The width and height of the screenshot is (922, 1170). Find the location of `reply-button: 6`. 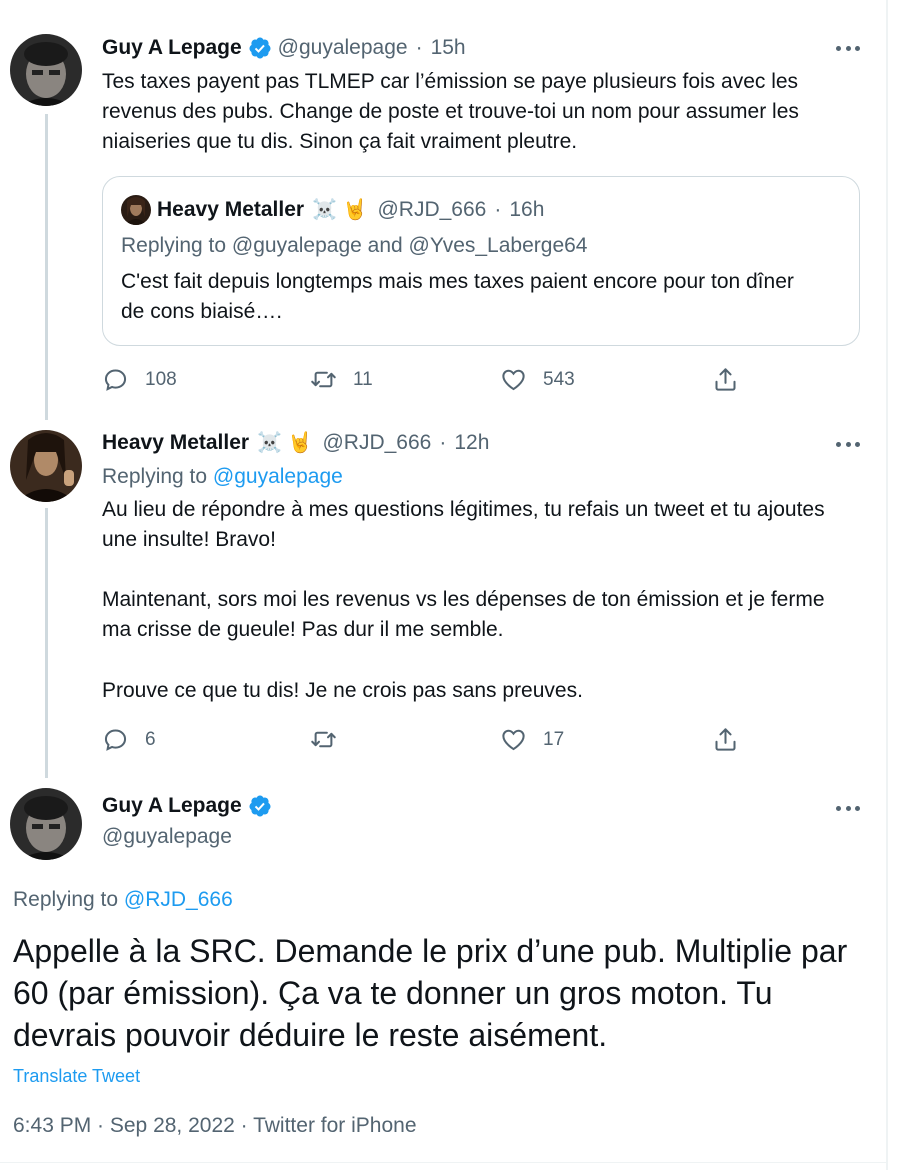

reply-button: 6 is located at coordinates (129, 739).